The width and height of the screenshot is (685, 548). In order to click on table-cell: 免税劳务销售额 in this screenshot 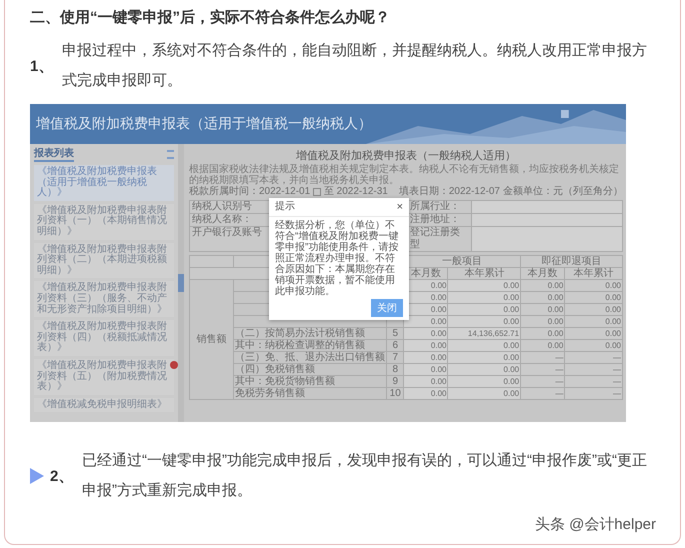, I will do `click(310, 394)`.